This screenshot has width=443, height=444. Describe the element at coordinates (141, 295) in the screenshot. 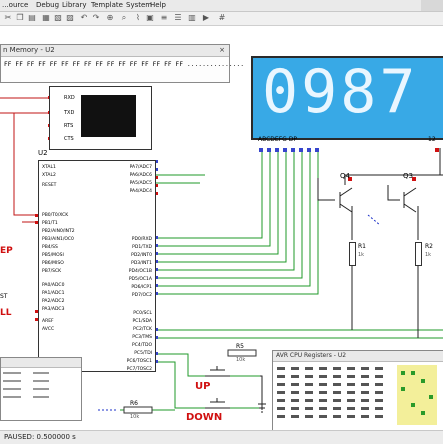

I see `pin-pd7: PD7/OC2` at that location.